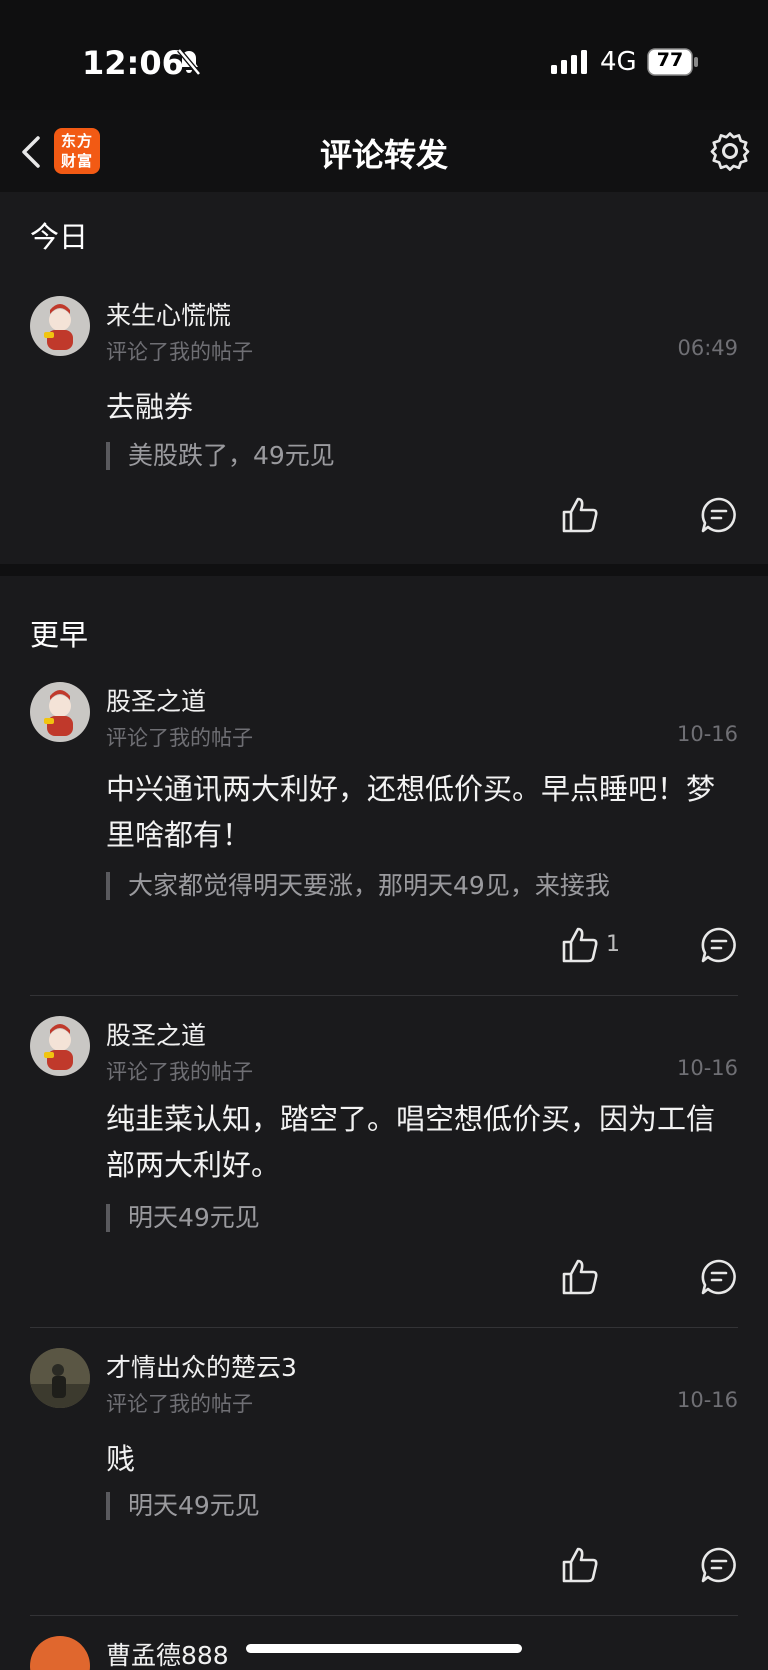  What do you see at coordinates (133, 63) in the screenshot?
I see `status-time: 12:06` at bounding box center [133, 63].